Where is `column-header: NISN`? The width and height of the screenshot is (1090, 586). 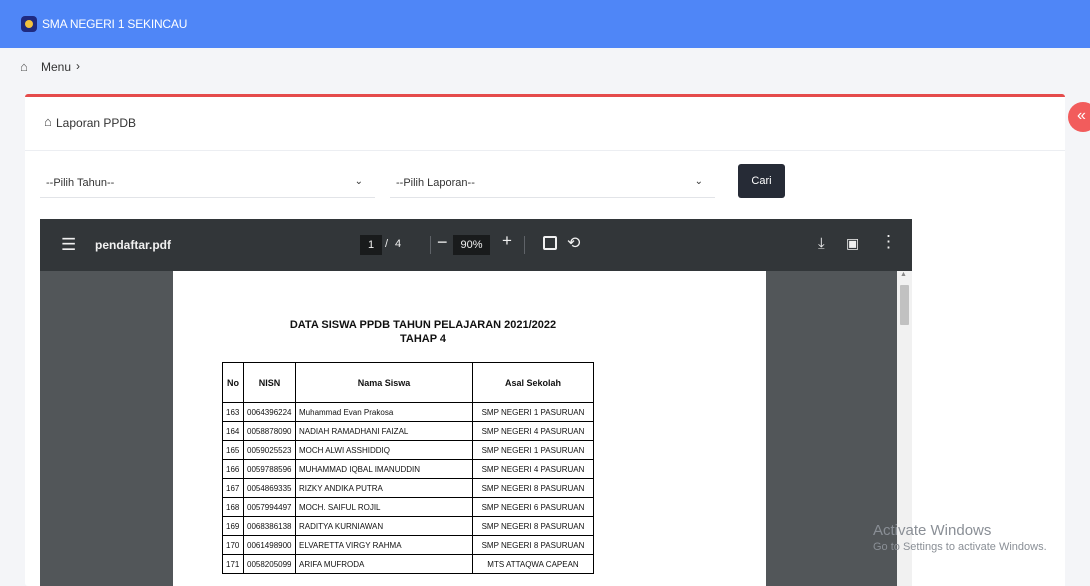
column-header: NISN is located at coordinates (269, 382).